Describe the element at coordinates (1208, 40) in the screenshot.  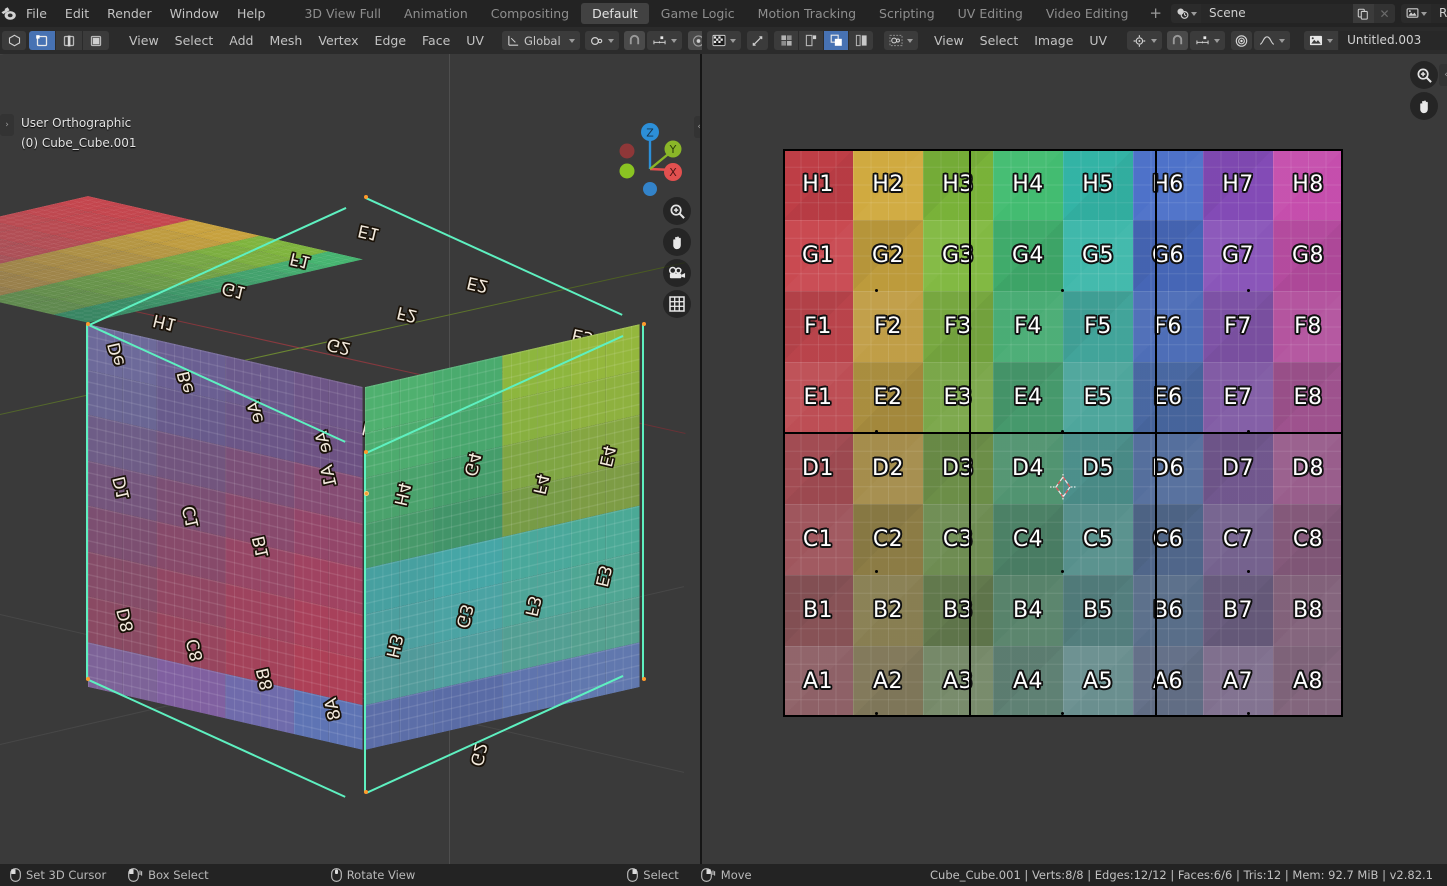
I see `uv-snap-target-dropdown` at that location.